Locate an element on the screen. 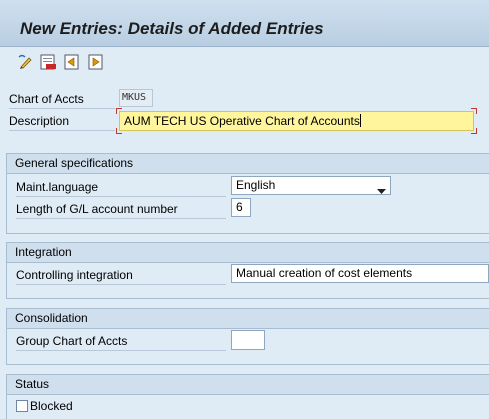  group-title: Integration is located at coordinates (248, 253).